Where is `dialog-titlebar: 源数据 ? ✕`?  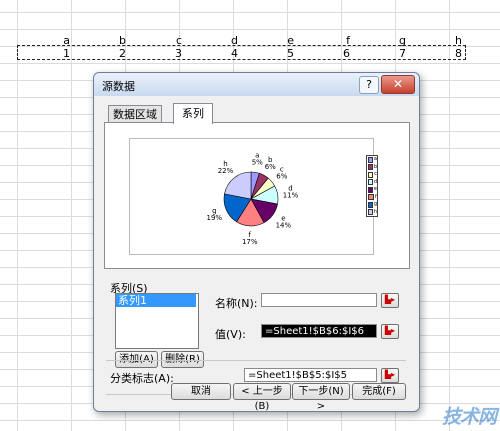
dialog-titlebar: 源数据 ? ✕ is located at coordinates (256, 84).